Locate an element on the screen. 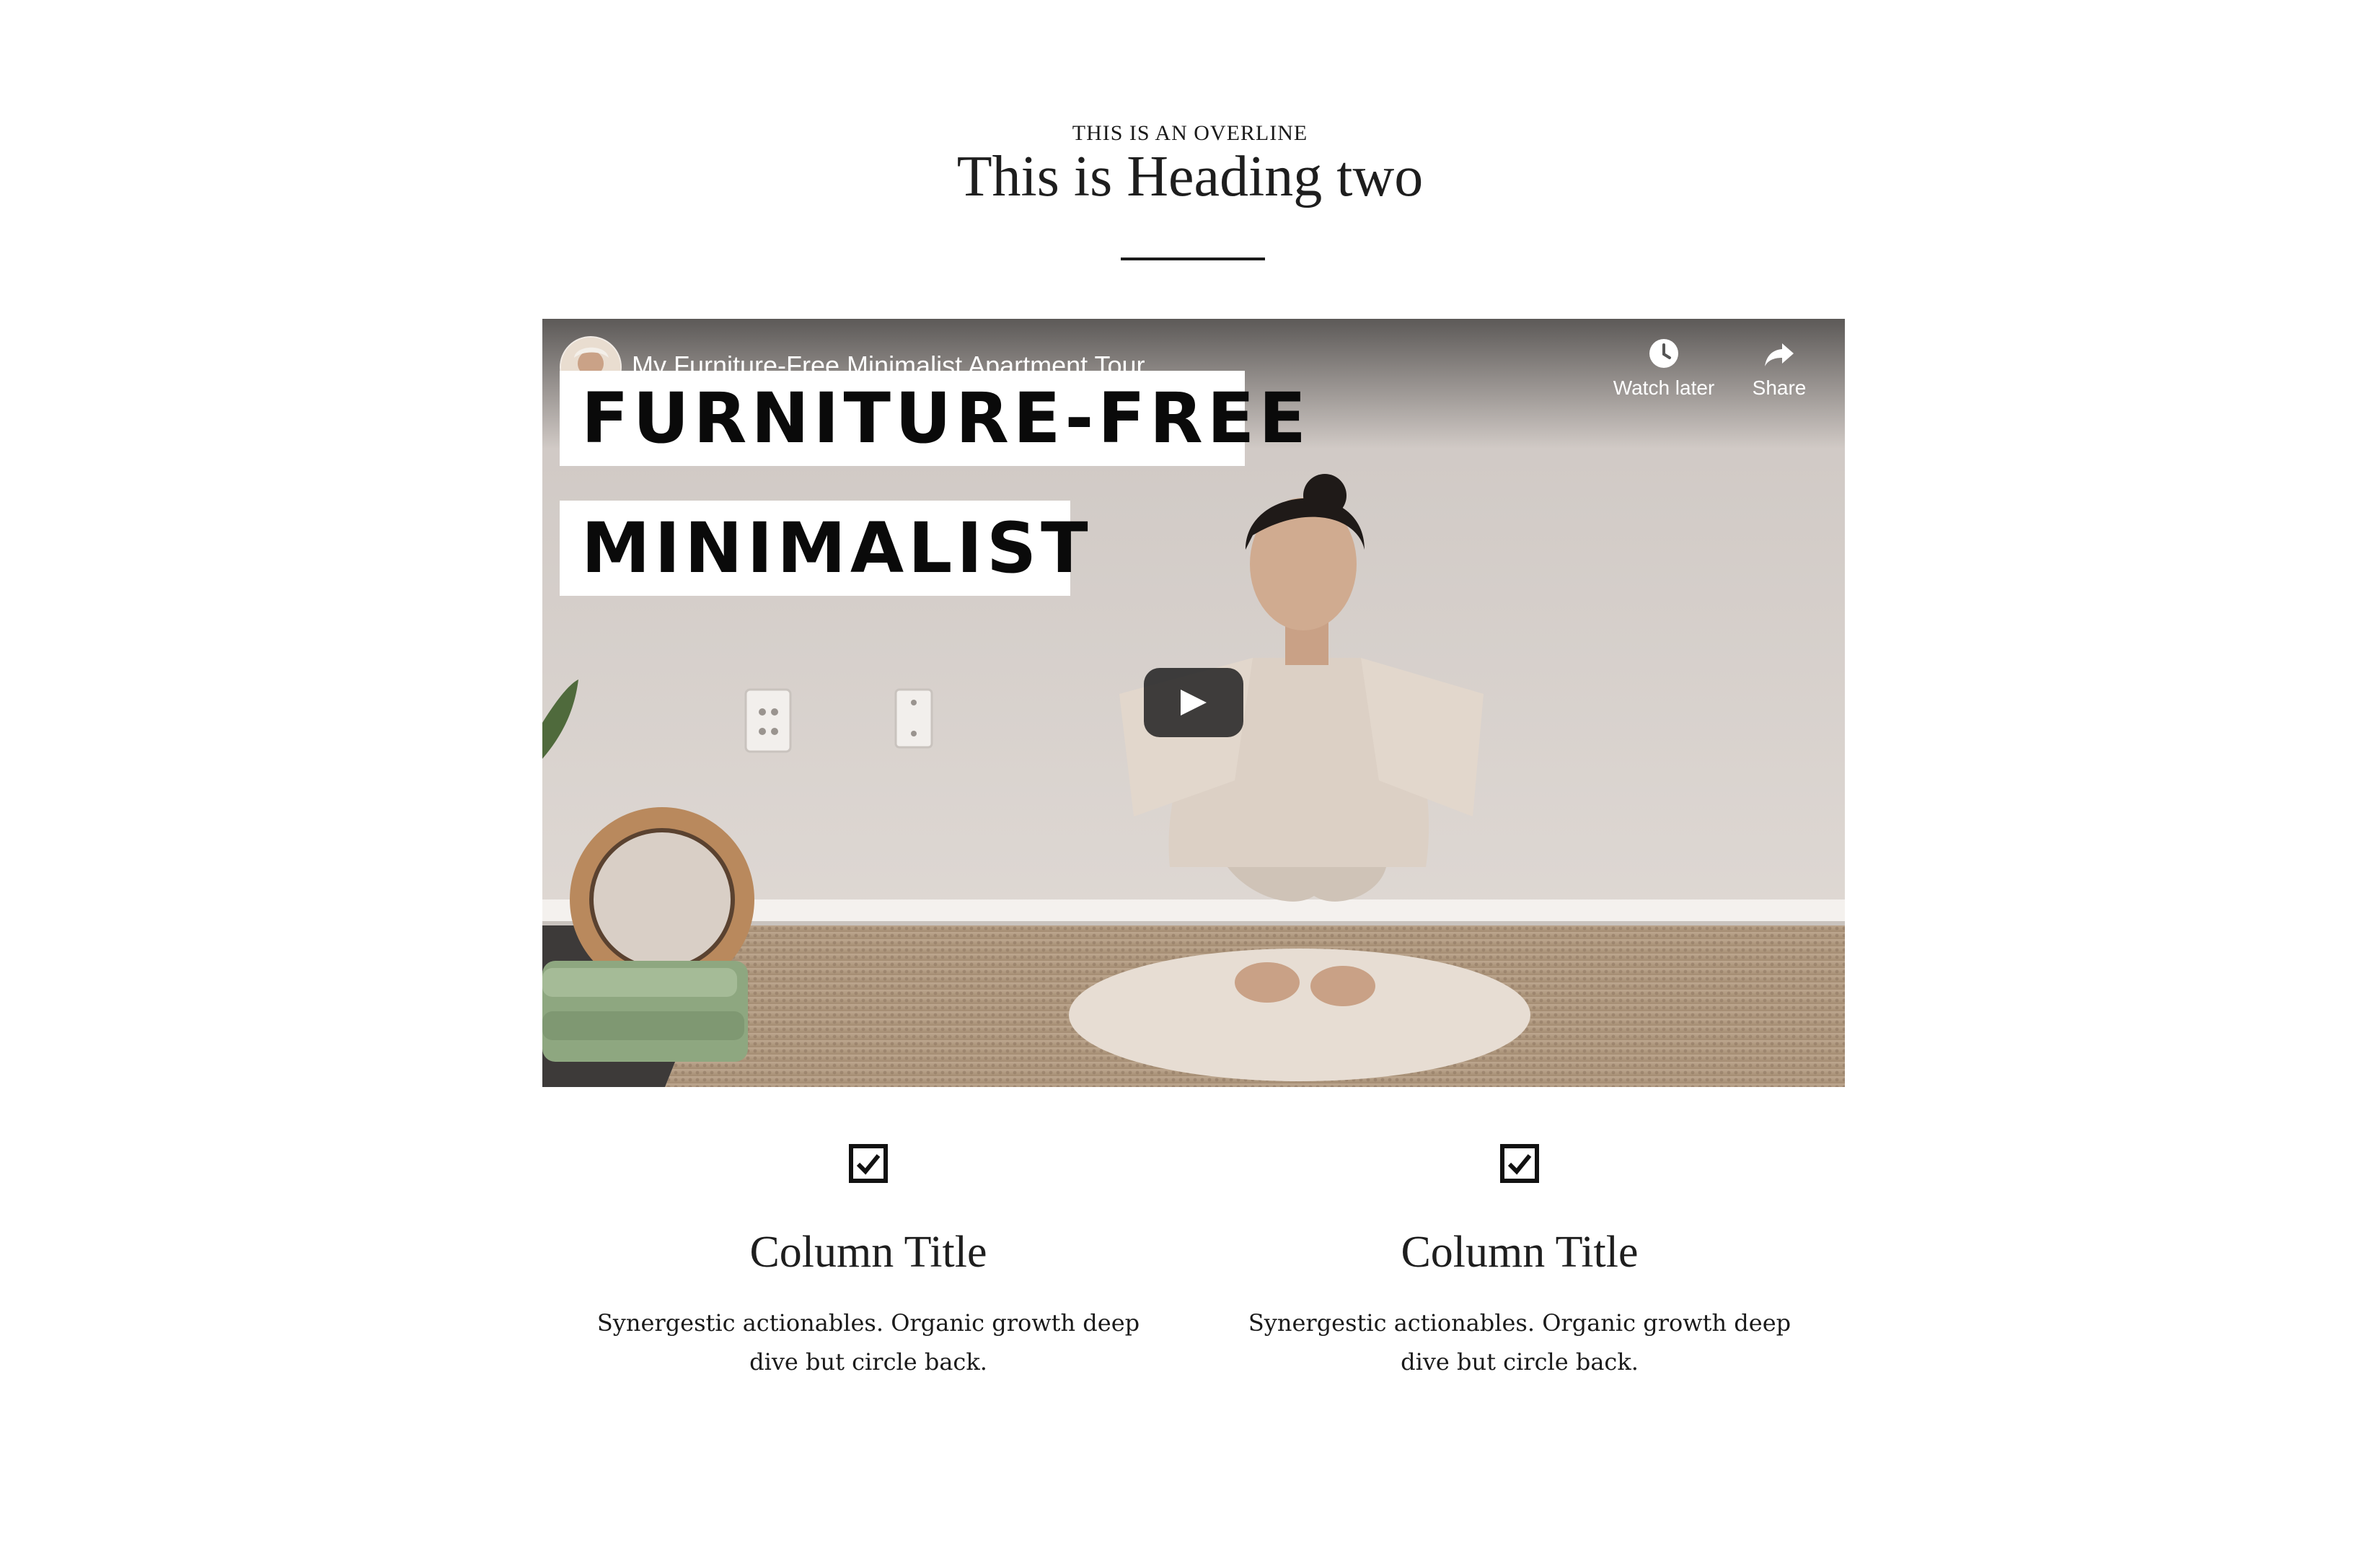 This screenshot has height=1553, width=2380. play-icon is located at coordinates (1194, 703).